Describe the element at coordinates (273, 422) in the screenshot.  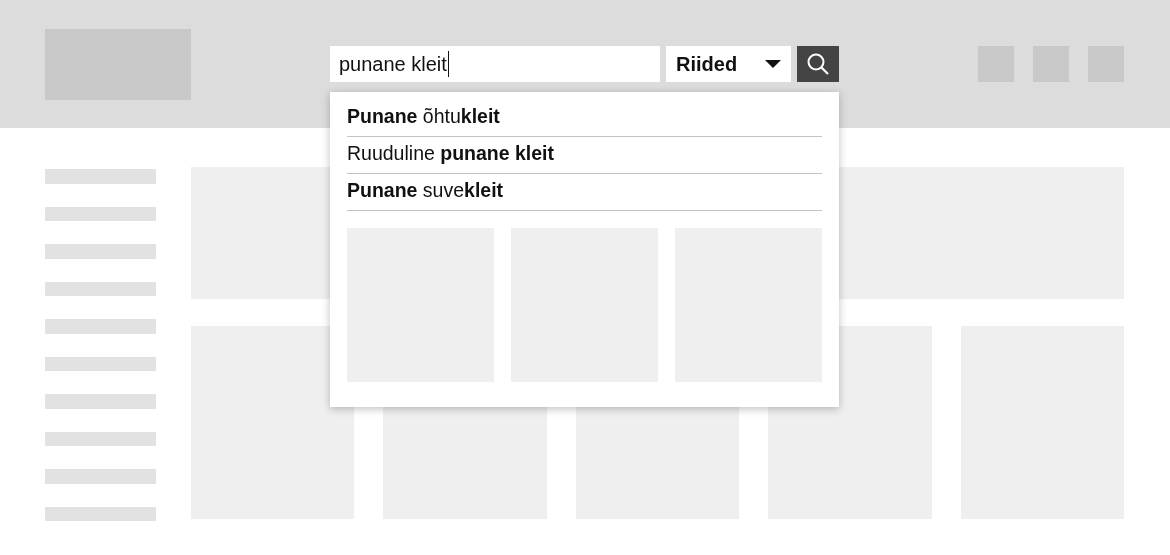
I see `card-placeholder` at that location.